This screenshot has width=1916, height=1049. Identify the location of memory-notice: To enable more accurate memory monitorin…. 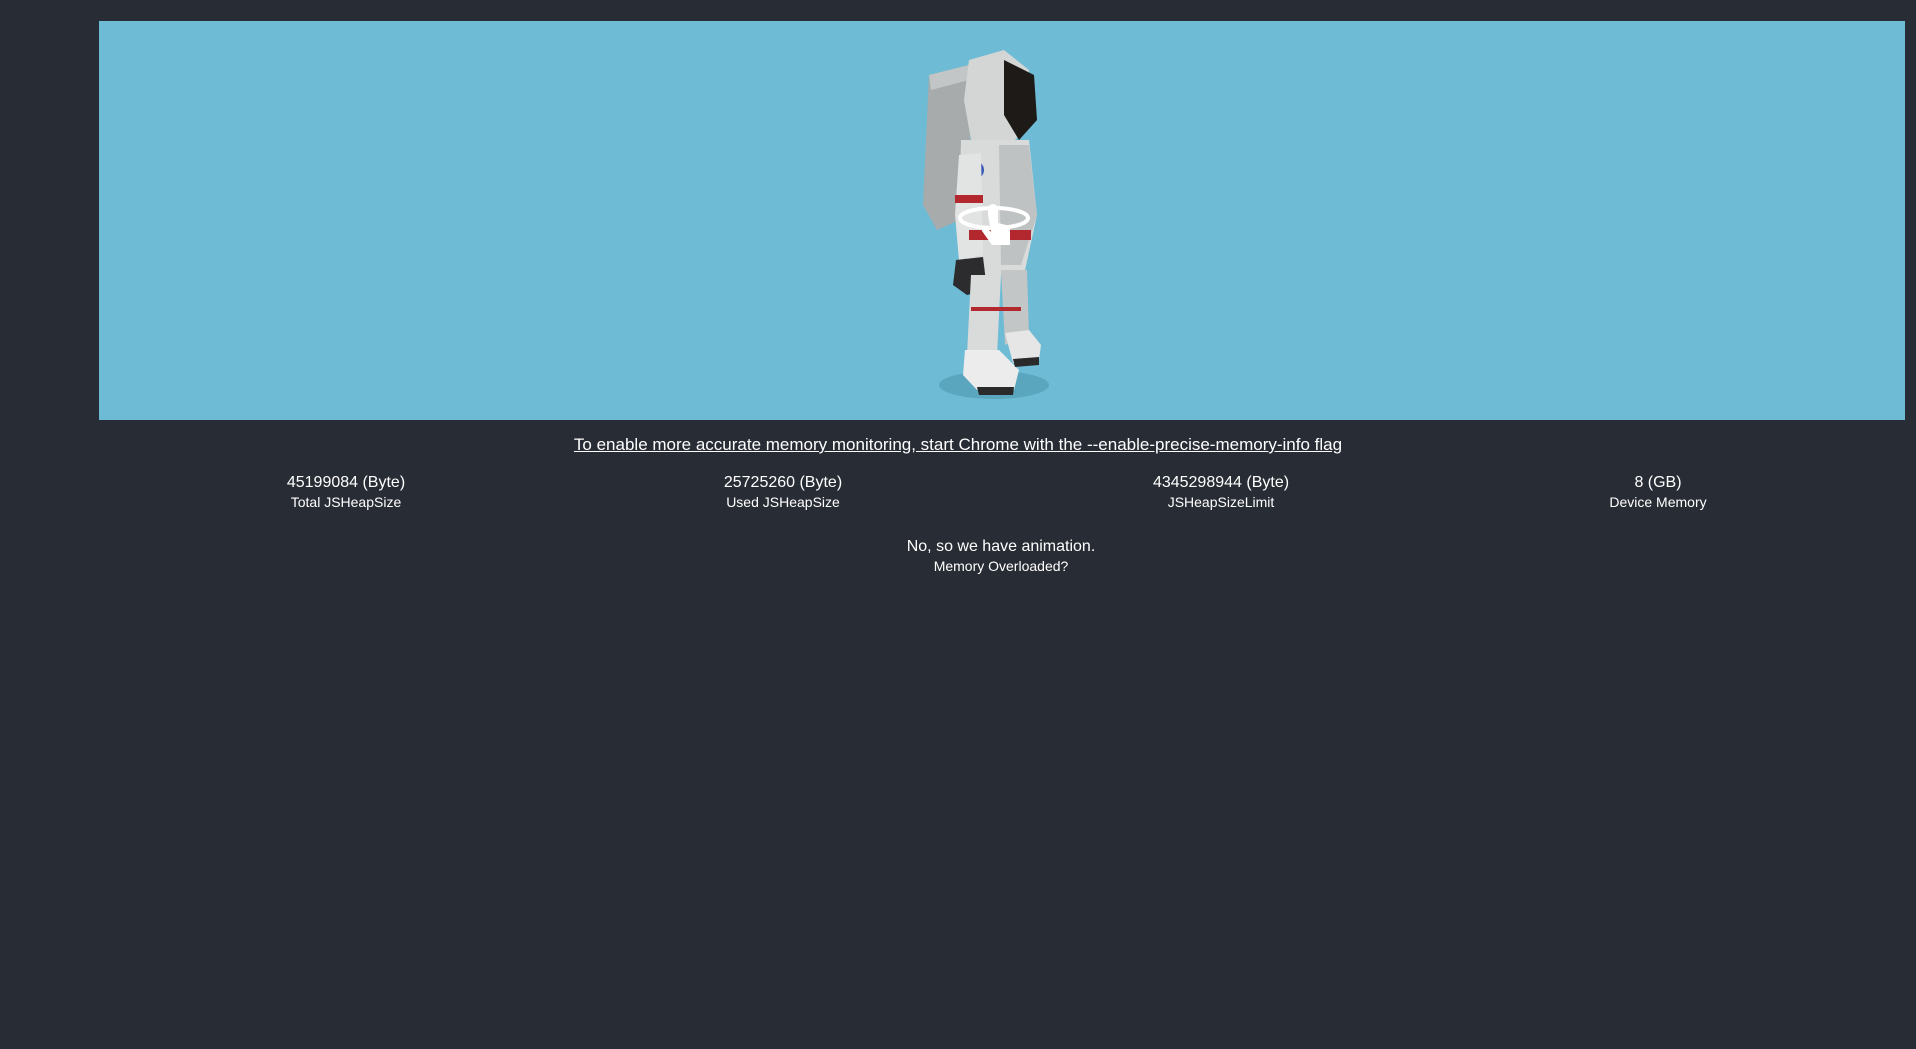
(958, 445).